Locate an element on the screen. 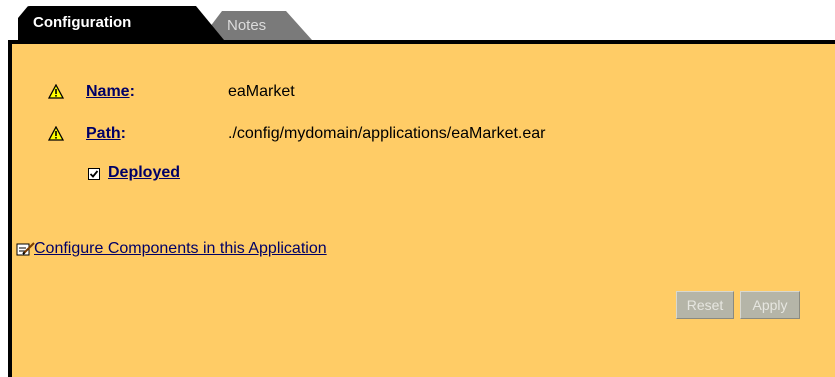 The height and width of the screenshot is (377, 835). name-value: eaMarket is located at coordinates (261, 91).